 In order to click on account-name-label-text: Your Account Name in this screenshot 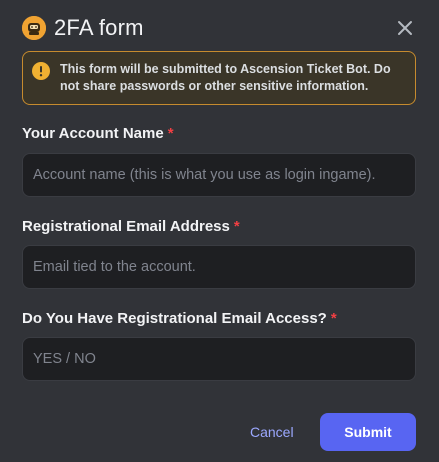, I will do `click(93, 133)`.